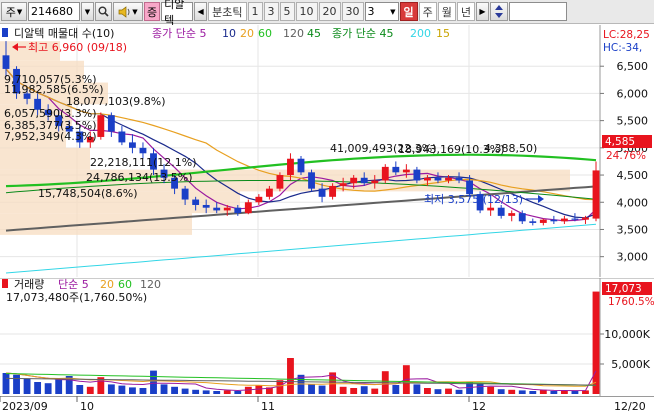 The image size is (654, 416). I want to click on month-label: 월, so click(446, 12).